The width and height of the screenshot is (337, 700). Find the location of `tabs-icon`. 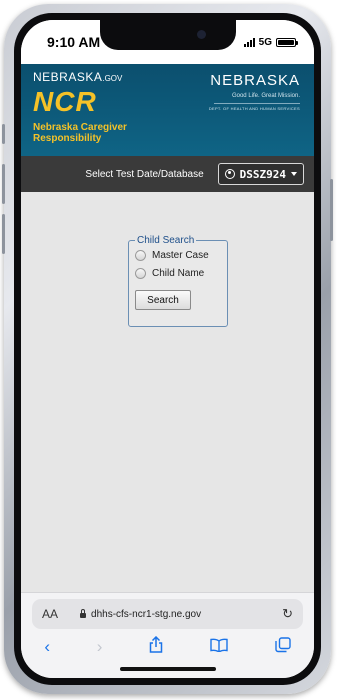

tabs-icon is located at coordinates (282, 647).